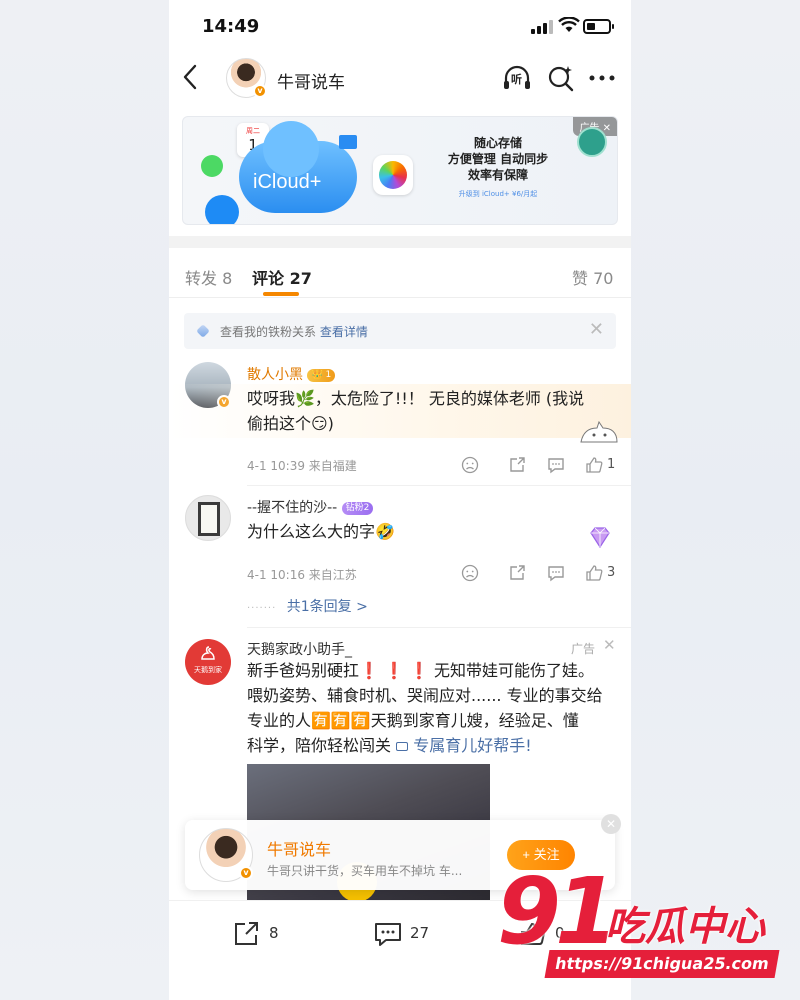  What do you see at coordinates (299, 649) in the screenshot?
I see `comment-author-name: 天鹅家政小助手_` at bounding box center [299, 649].